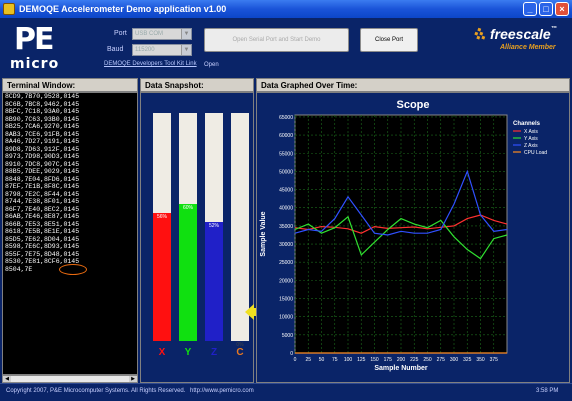 The height and width of the screenshot is (401, 572). What do you see at coordinates (276, 40) in the screenshot?
I see `open-port-button: Open Serial Port and Start Demo` at bounding box center [276, 40].